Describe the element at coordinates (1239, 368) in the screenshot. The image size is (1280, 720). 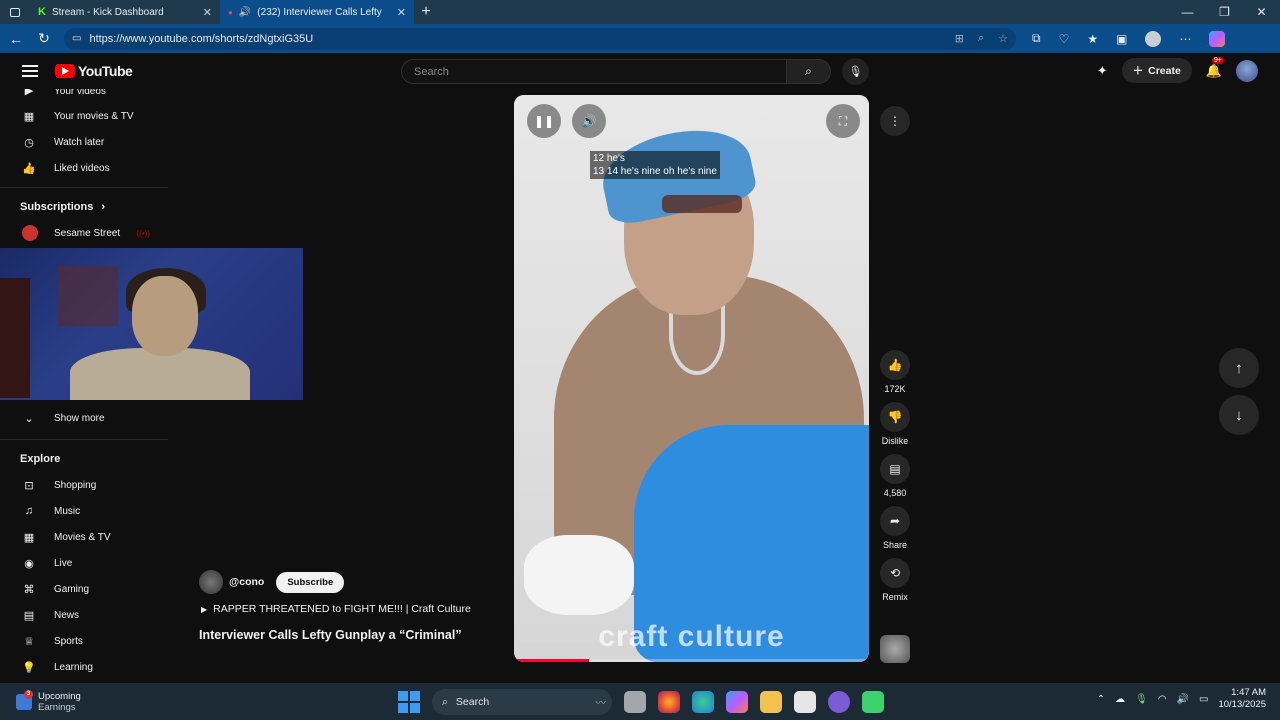
I see `previous-short-button: ↑` at that location.